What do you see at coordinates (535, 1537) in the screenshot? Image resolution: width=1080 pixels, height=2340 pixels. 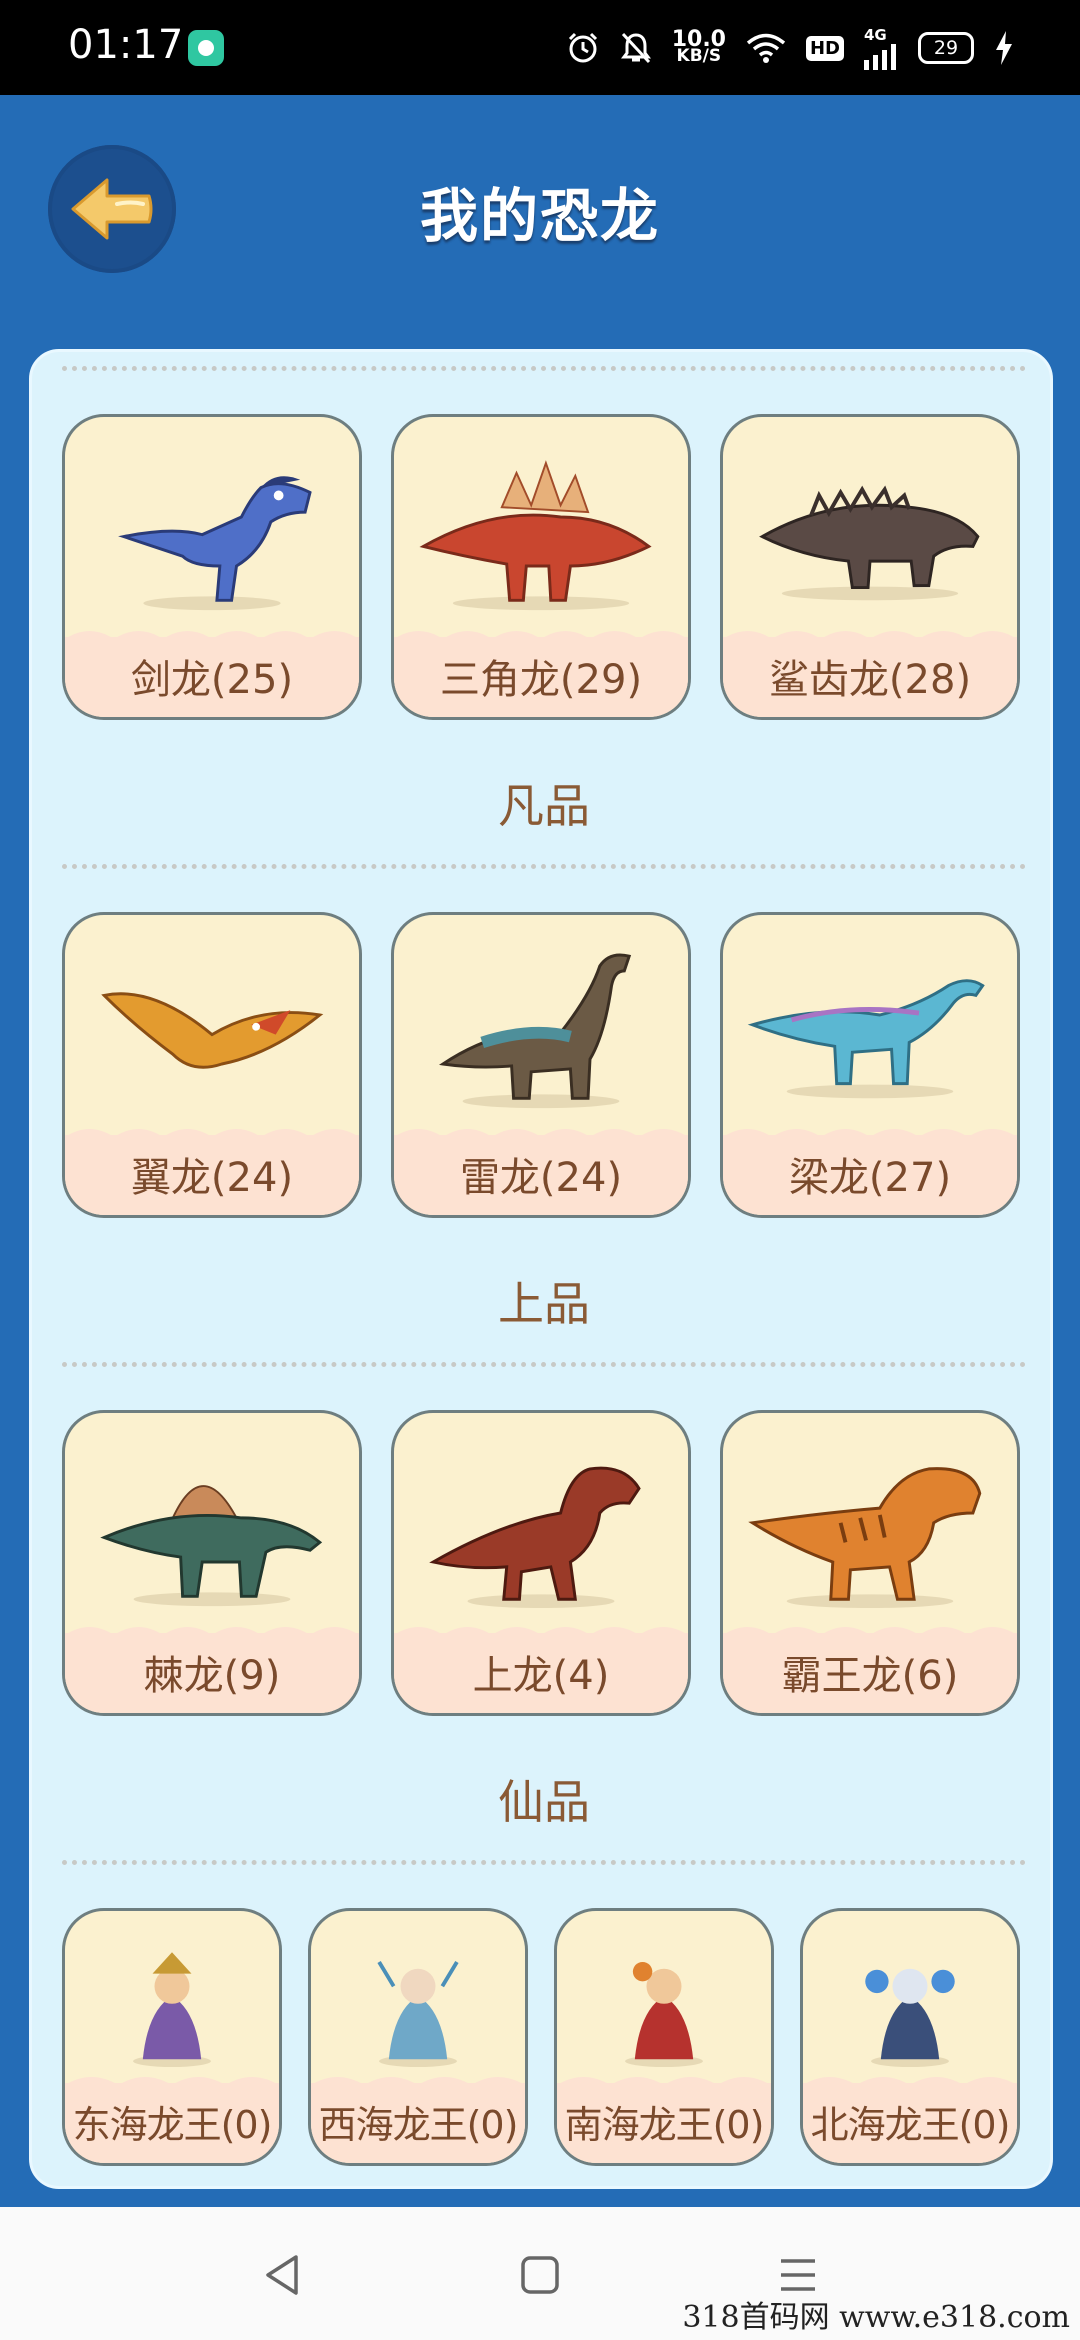 I see `pliosaurus-icon` at bounding box center [535, 1537].